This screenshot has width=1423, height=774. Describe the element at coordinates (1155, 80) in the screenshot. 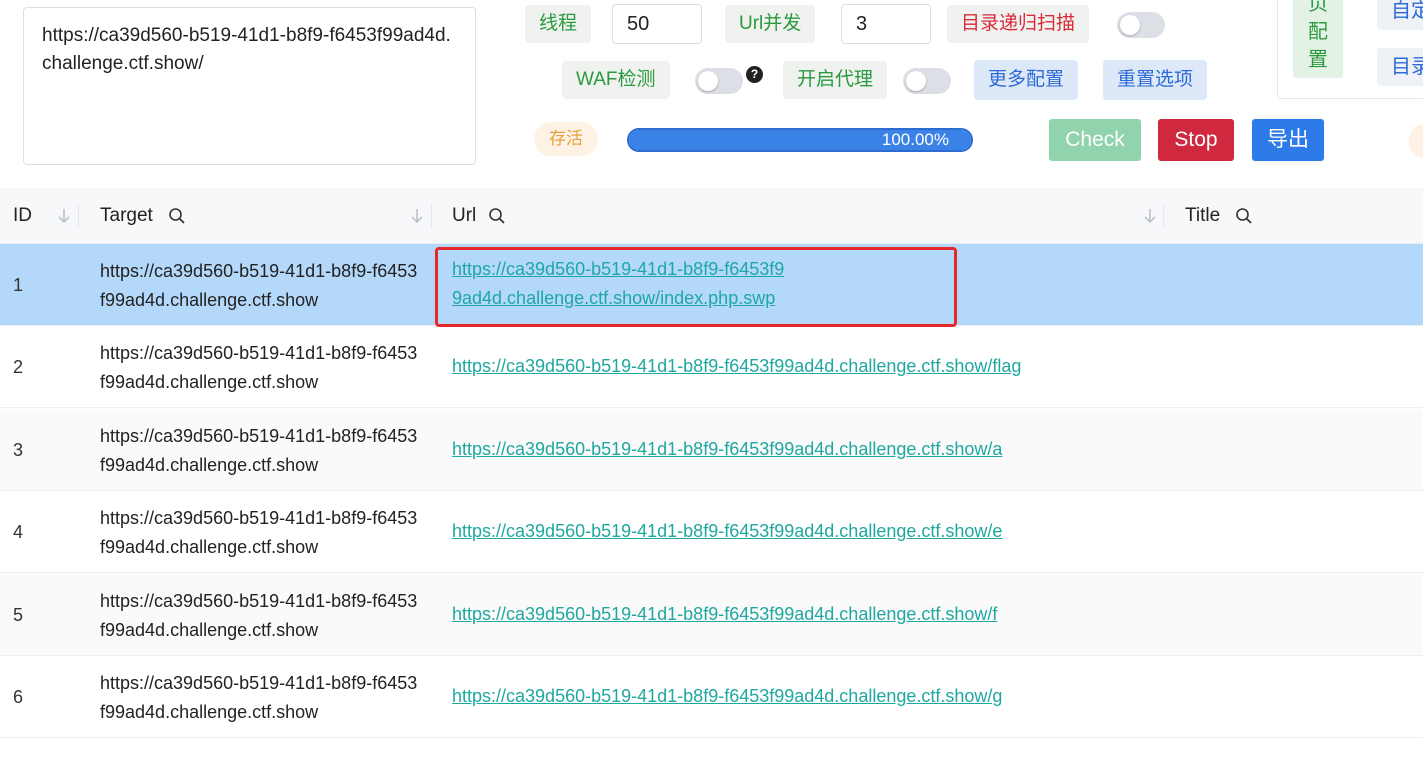

I see `reset-options-button: 重置选项` at that location.